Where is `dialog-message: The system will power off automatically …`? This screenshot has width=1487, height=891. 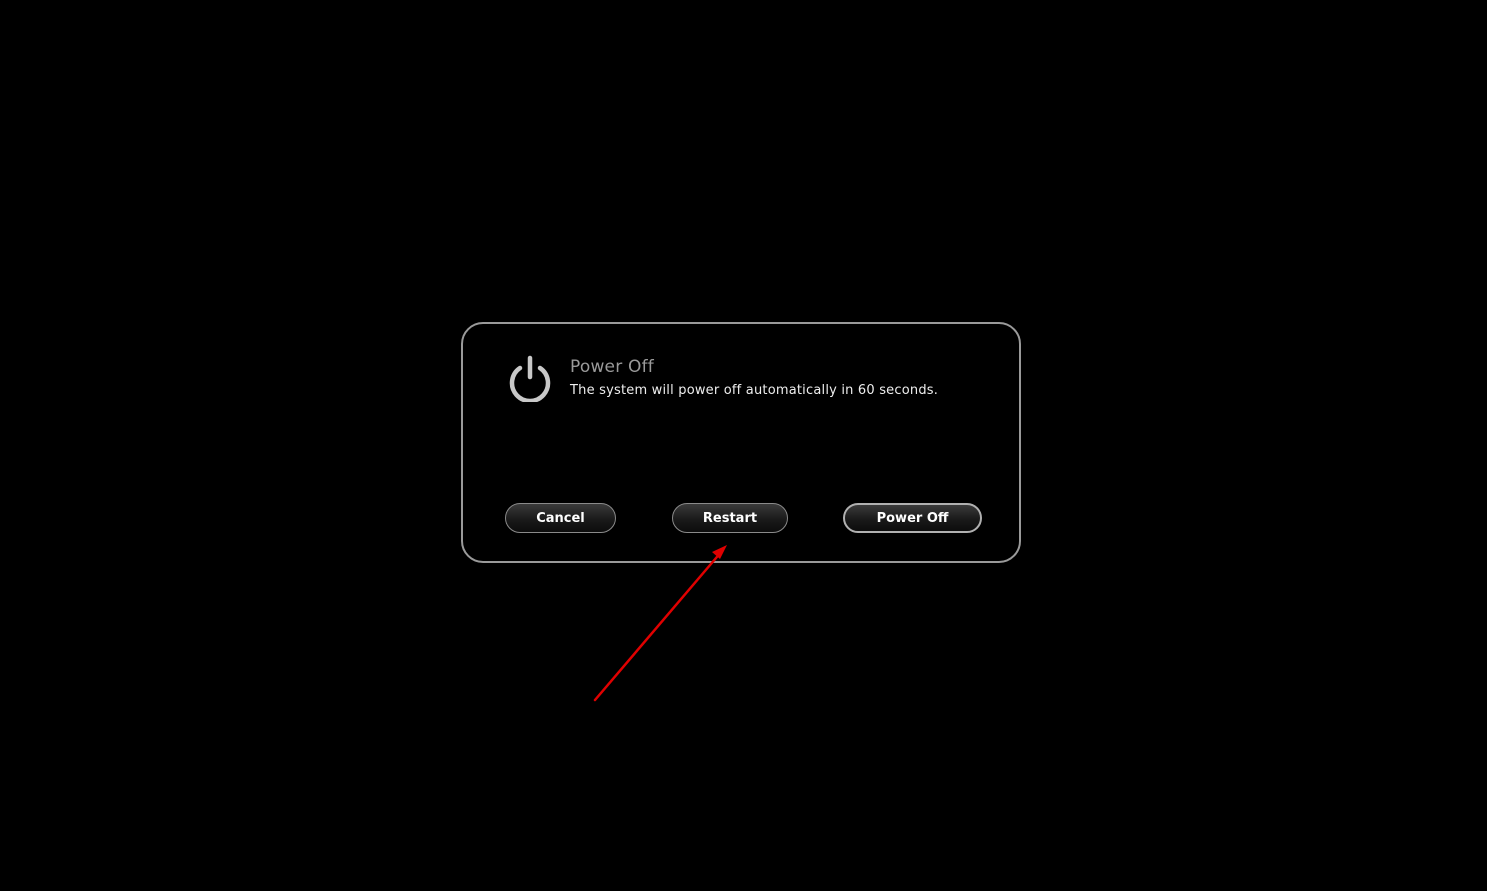
dialog-message: The system will power off automatically … is located at coordinates (754, 390).